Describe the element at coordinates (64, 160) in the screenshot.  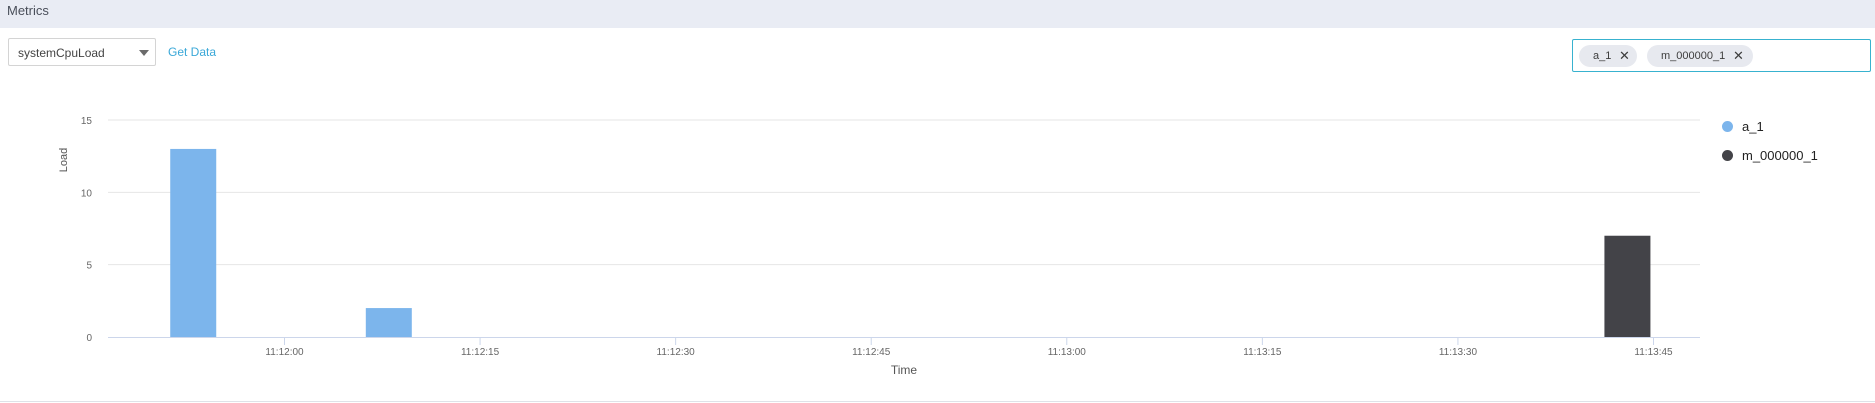
I see `y-axis-title: Load` at that location.